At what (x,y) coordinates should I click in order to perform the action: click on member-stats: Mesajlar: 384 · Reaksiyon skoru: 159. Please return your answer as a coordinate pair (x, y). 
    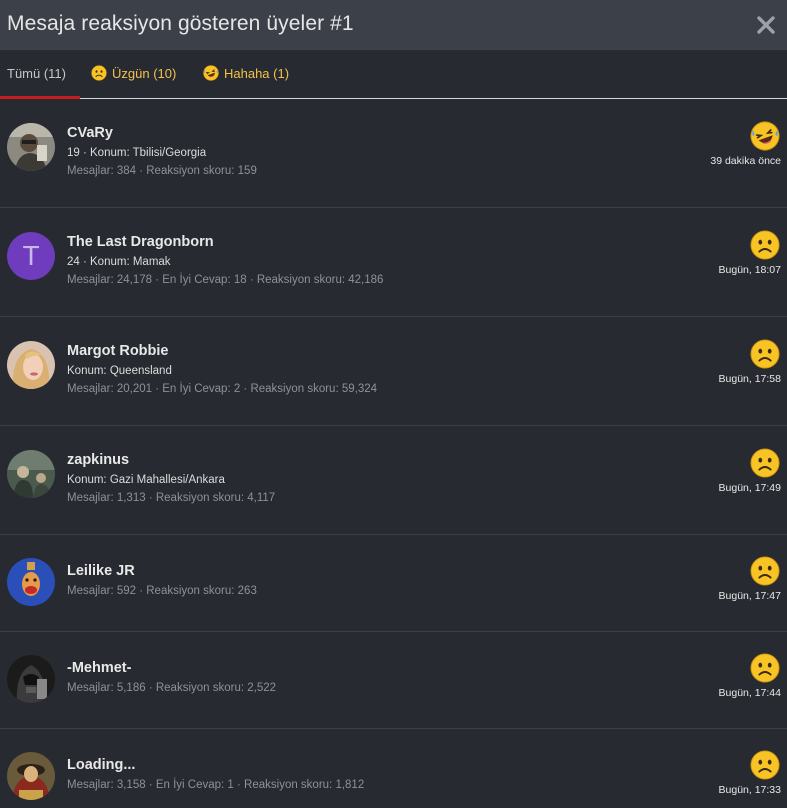
    Looking at the image, I should click on (162, 171).